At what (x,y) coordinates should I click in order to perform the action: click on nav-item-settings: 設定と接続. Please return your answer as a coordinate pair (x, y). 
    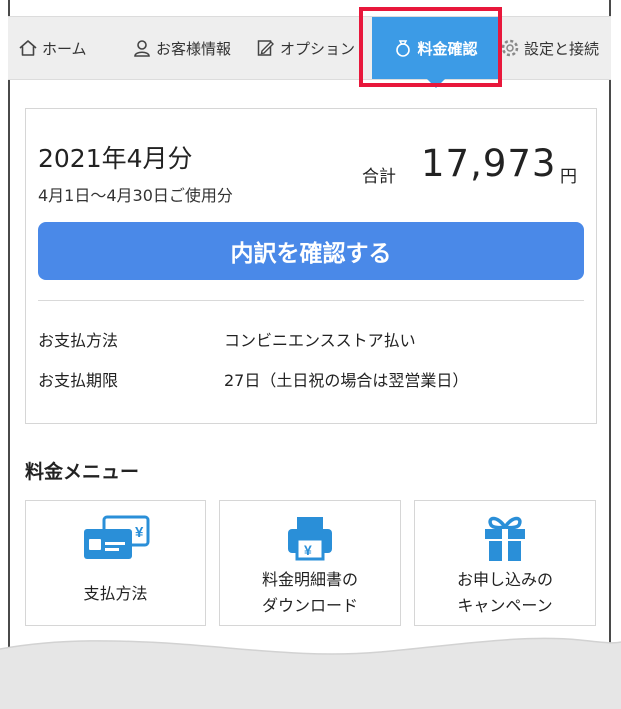
    Looking at the image, I should click on (549, 48).